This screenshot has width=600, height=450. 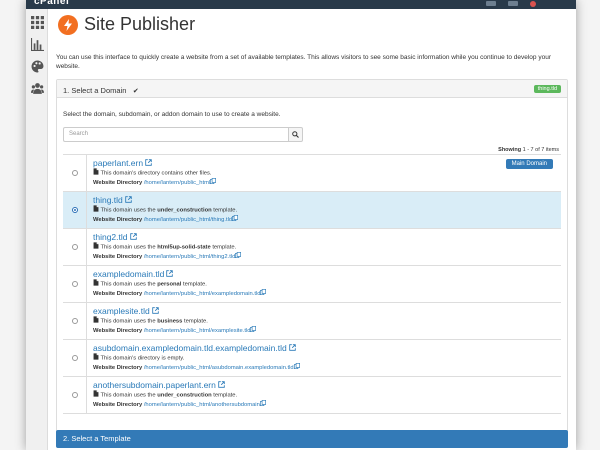 I want to click on domain-name: anothersubdomain.paperlant.ern, so click(x=154, y=385).